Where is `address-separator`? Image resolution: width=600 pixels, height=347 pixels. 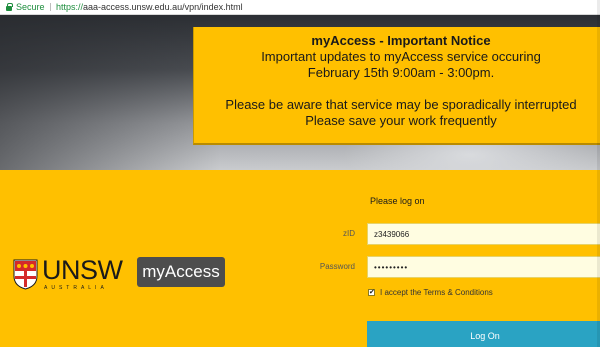 address-separator is located at coordinates (50, 7).